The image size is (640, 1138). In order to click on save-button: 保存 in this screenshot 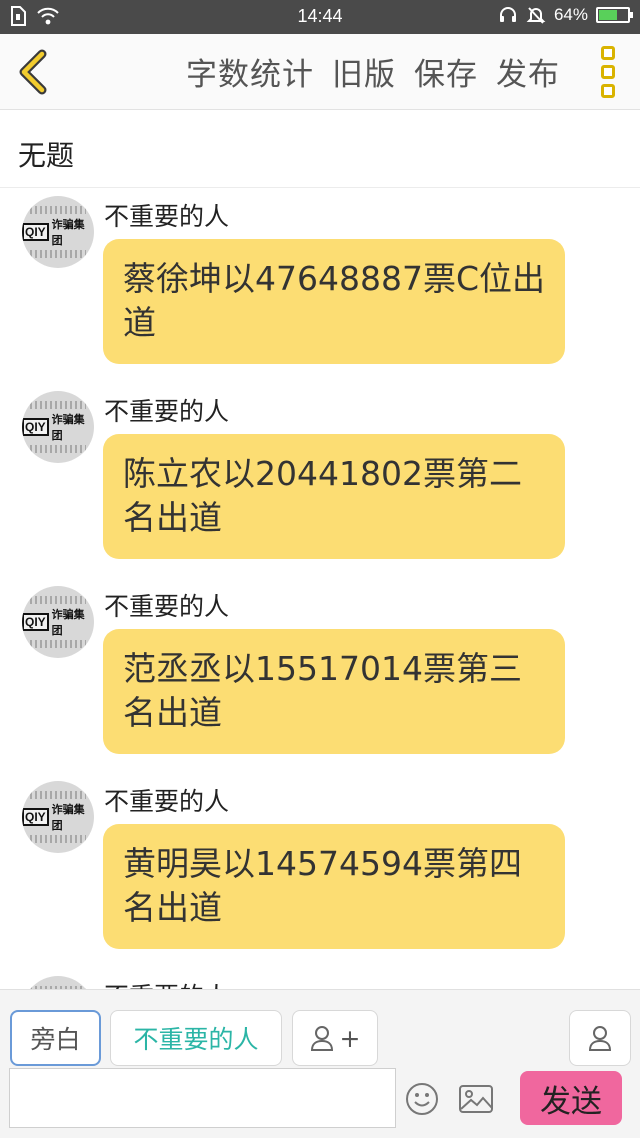, I will do `click(446, 71)`.